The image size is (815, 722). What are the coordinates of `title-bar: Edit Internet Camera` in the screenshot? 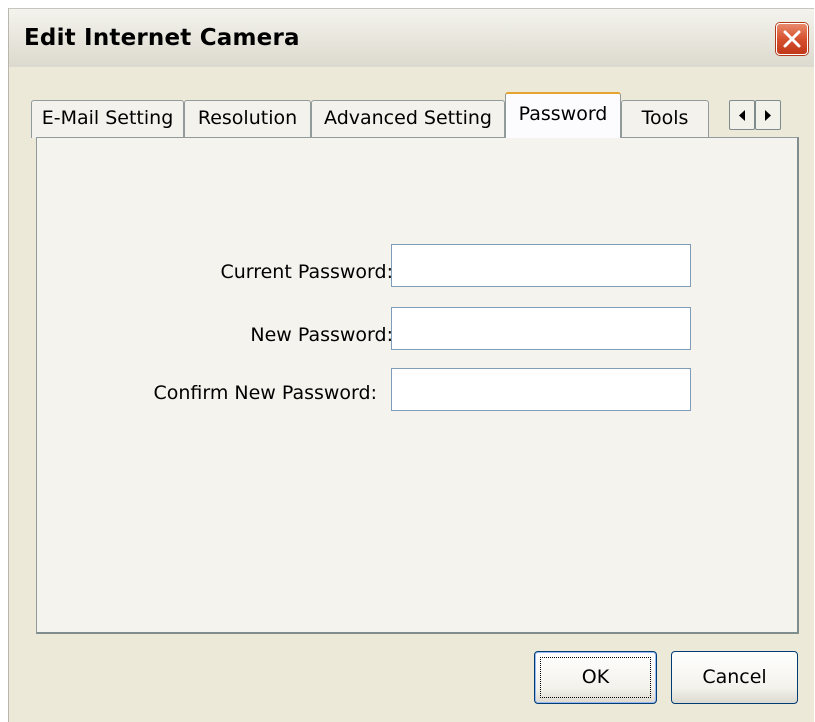 It's located at (411, 38).